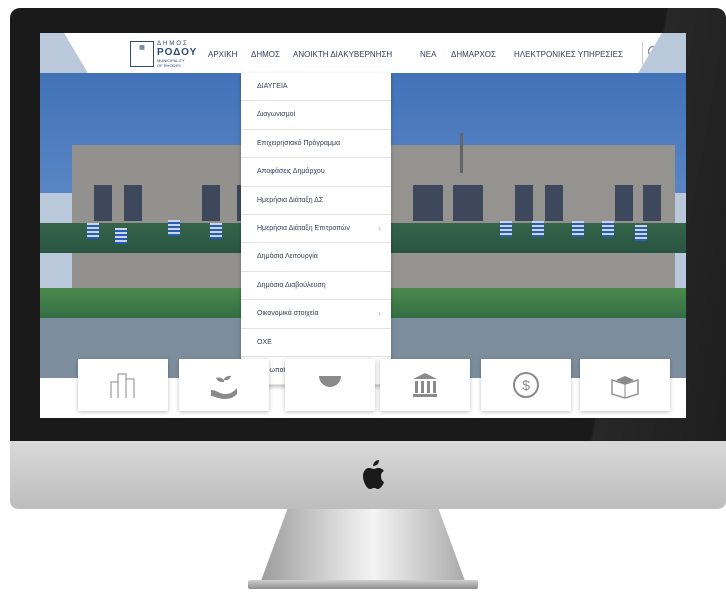 This screenshot has height=597, width=726. Describe the element at coordinates (568, 54) in the screenshot. I see `nav-e-services: ΗΛΕΚΤΡΟΝΙΚΕΣ ΥΠΗΡΕΣΙΕΣ` at that location.